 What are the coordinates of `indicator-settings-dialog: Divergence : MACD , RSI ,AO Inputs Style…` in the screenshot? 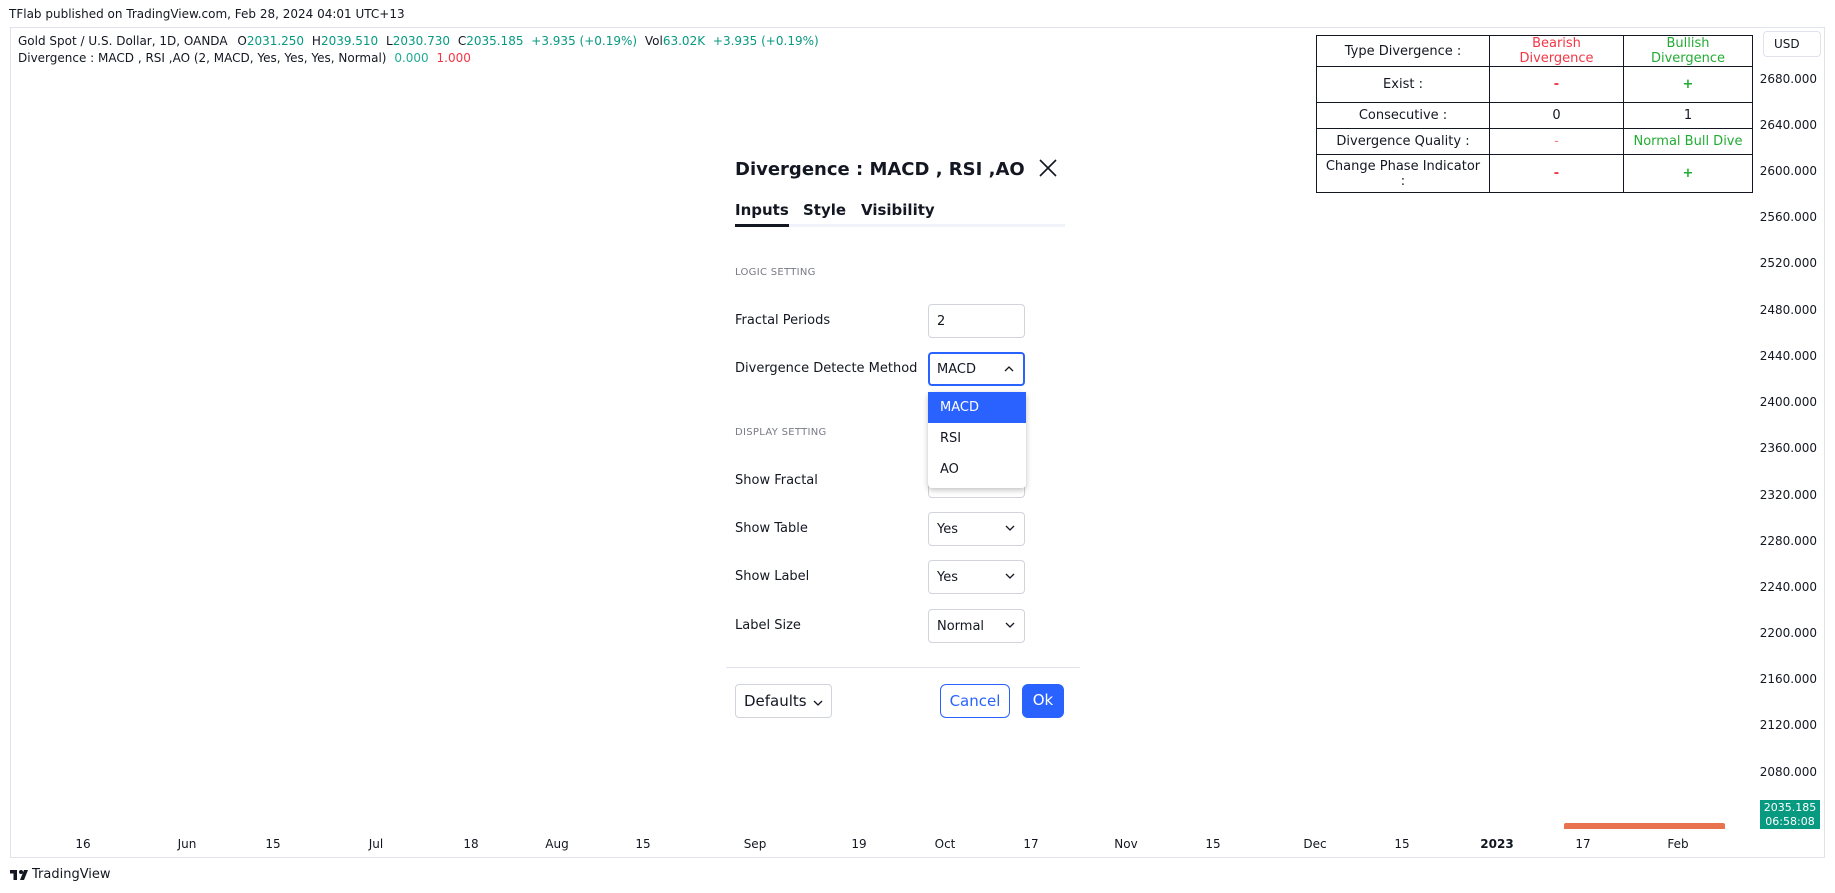 It's located at (903, 433).